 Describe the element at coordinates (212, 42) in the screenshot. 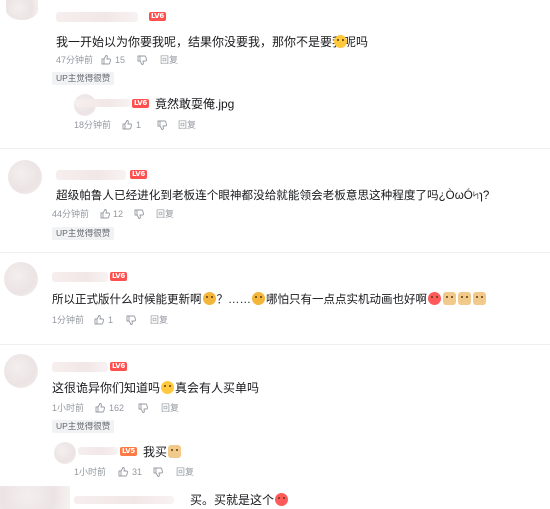

I see `comment-text: 我一开始以为你要我呢，结果你没要我，那你不是要我呢吗` at that location.